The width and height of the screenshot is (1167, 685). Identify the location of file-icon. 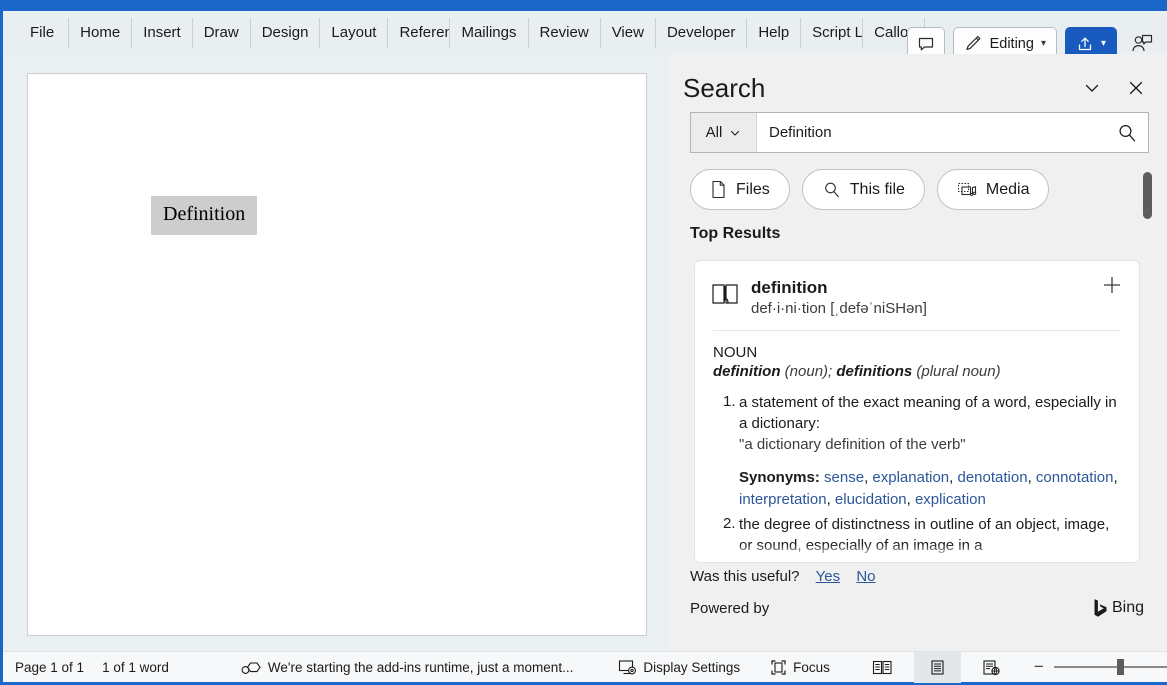
(718, 189).